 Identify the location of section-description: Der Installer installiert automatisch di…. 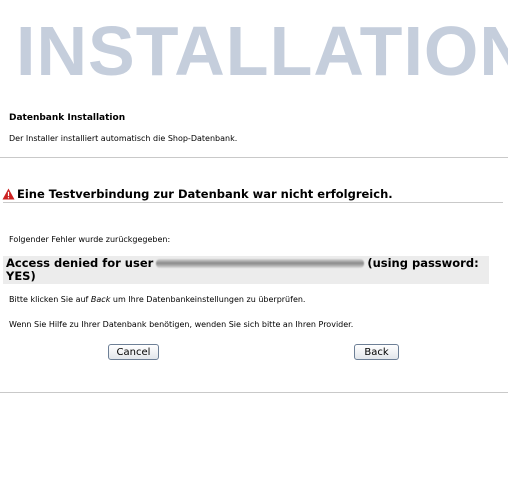
(123, 138).